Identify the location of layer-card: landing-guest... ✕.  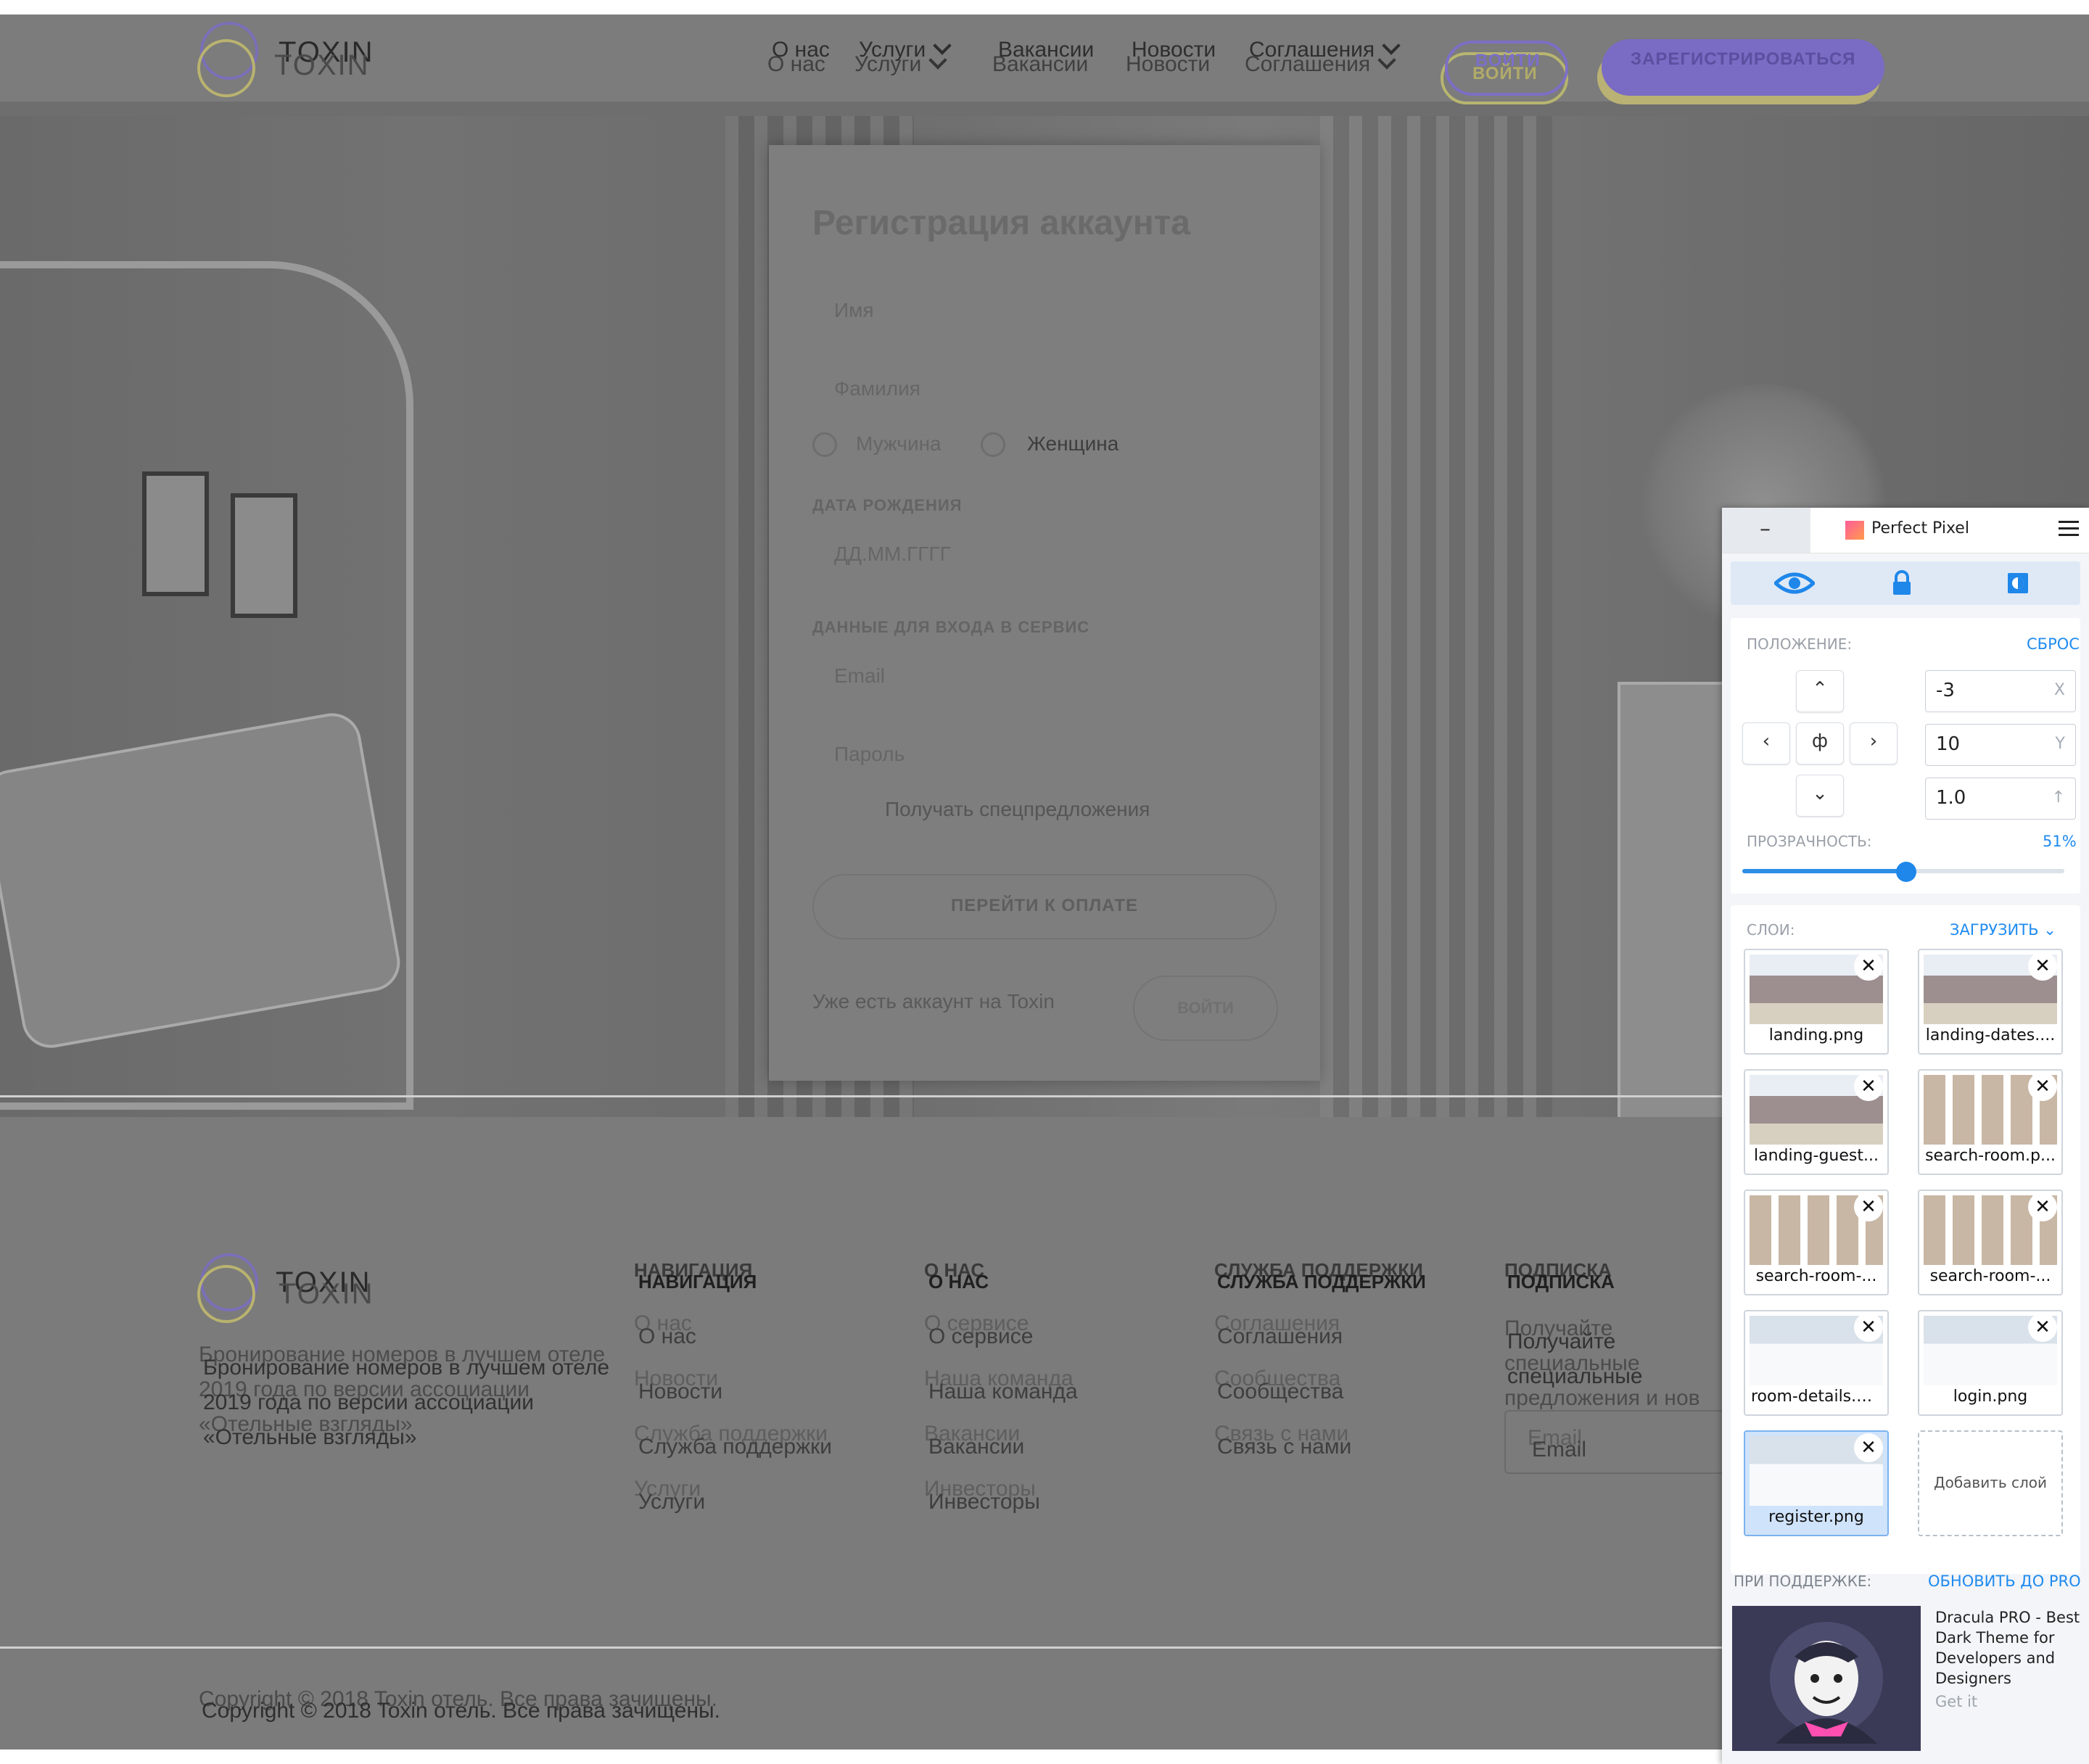
(1816, 1122).